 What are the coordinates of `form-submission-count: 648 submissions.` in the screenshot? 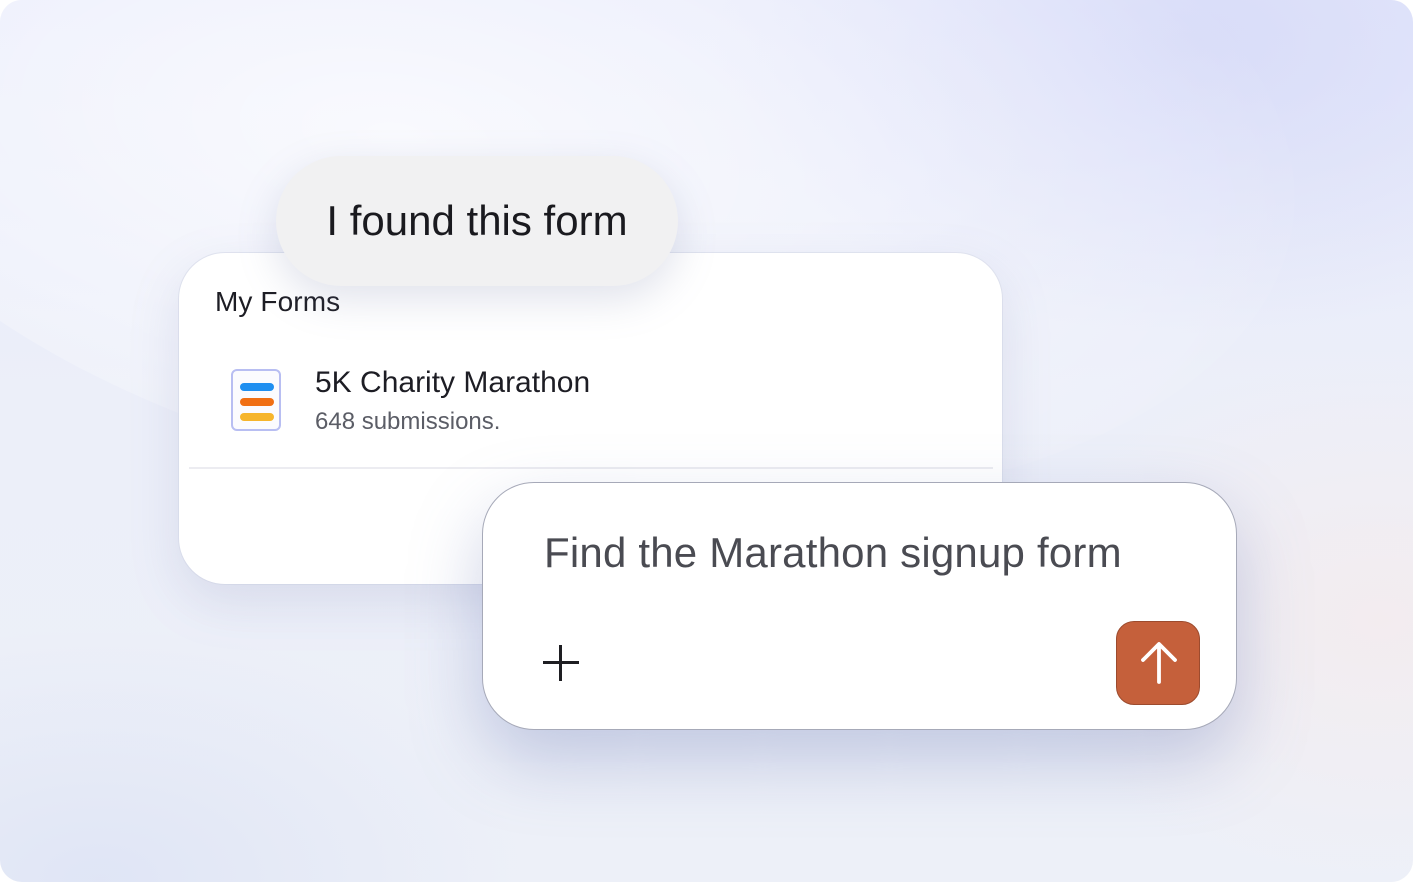 It's located at (408, 421).